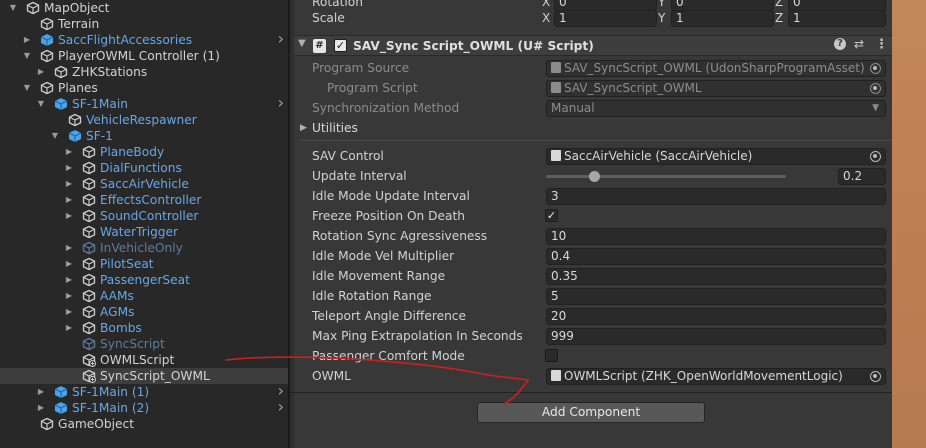 Image resolution: width=926 pixels, height=448 pixels. I want to click on program-script-field: SAV_SyncScript_OWML, so click(716, 88).